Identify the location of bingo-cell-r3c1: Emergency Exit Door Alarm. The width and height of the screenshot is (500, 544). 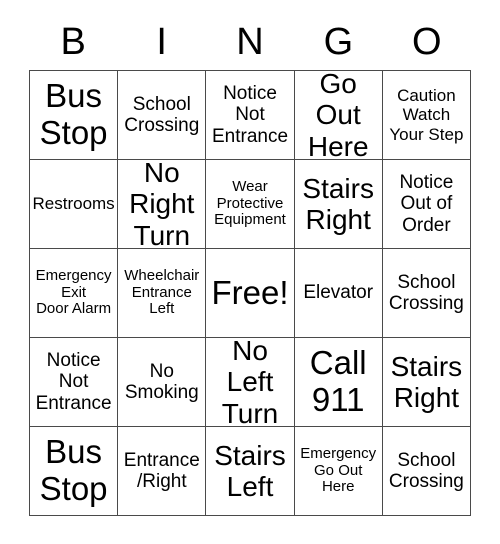
(74, 293).